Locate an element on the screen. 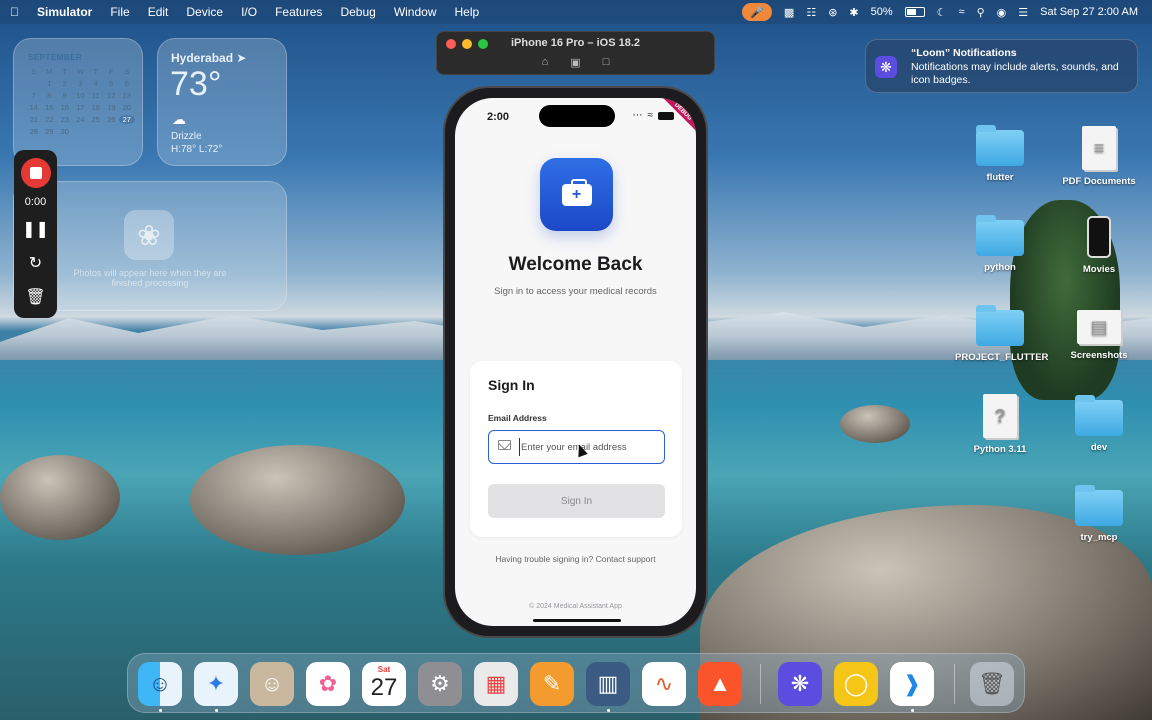 This screenshot has width=1152, height=720. safari-icon: ✦ is located at coordinates (216, 684).